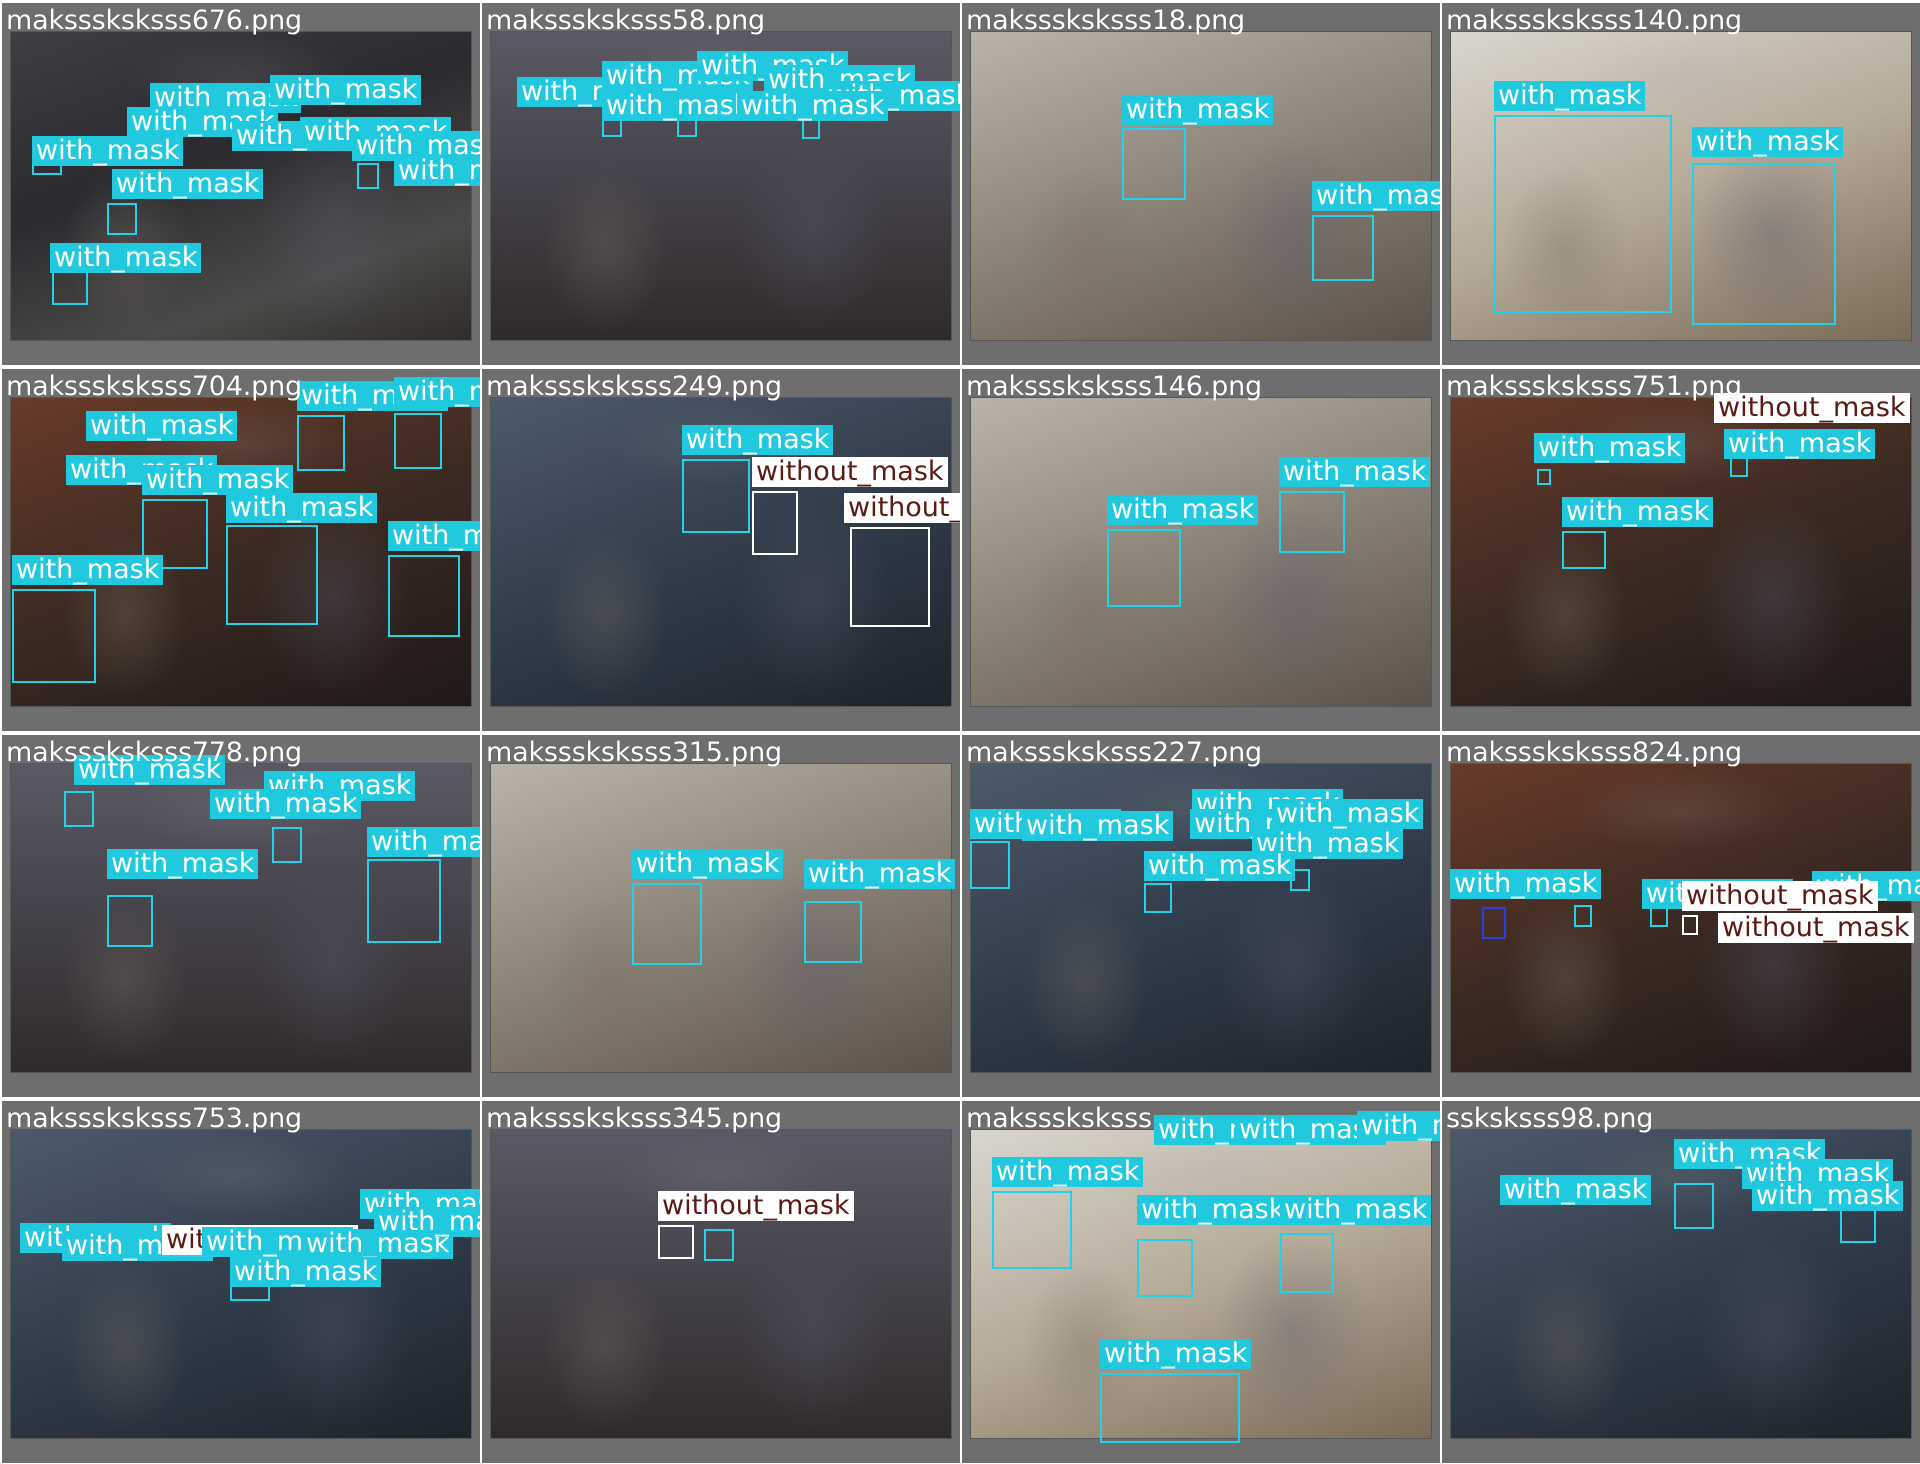 This screenshot has width=1920, height=1464. I want to click on photo, so click(721, 918).